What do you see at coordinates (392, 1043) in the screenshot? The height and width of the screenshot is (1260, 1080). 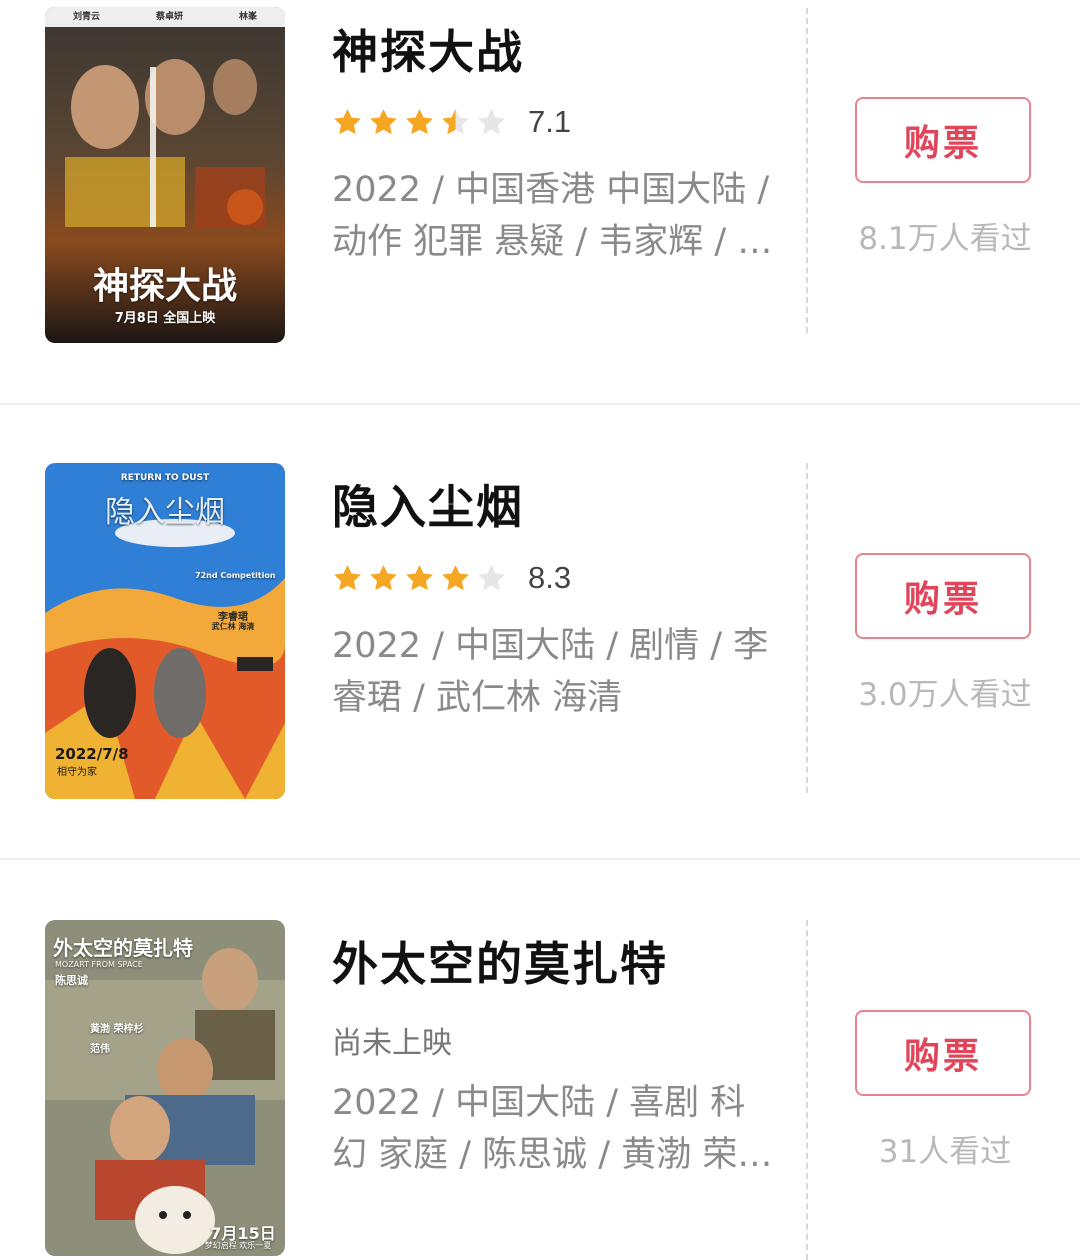 I see `release-status: 尚未上映` at bounding box center [392, 1043].